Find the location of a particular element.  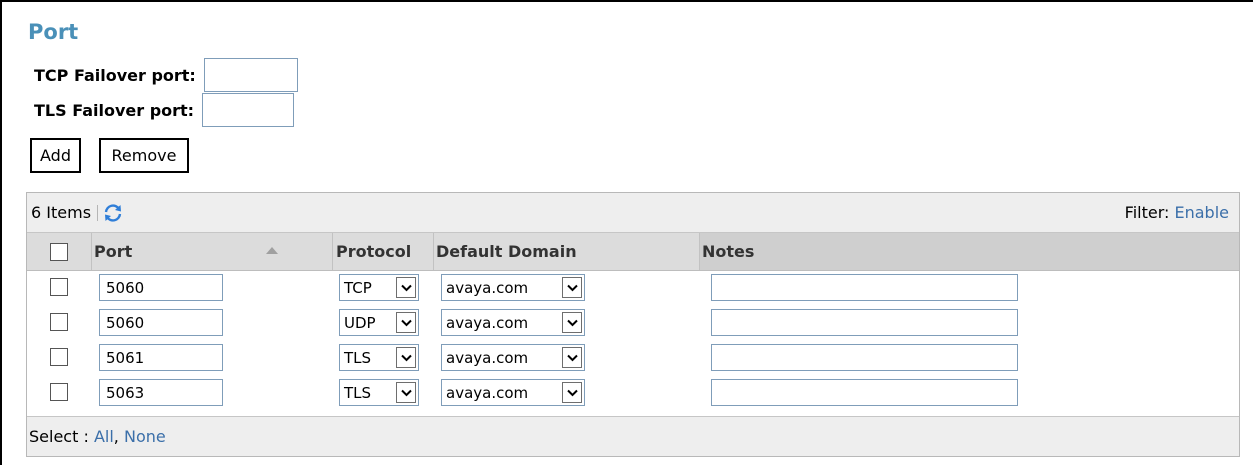

column-header-default-domain: Default Domain is located at coordinates (566, 251).